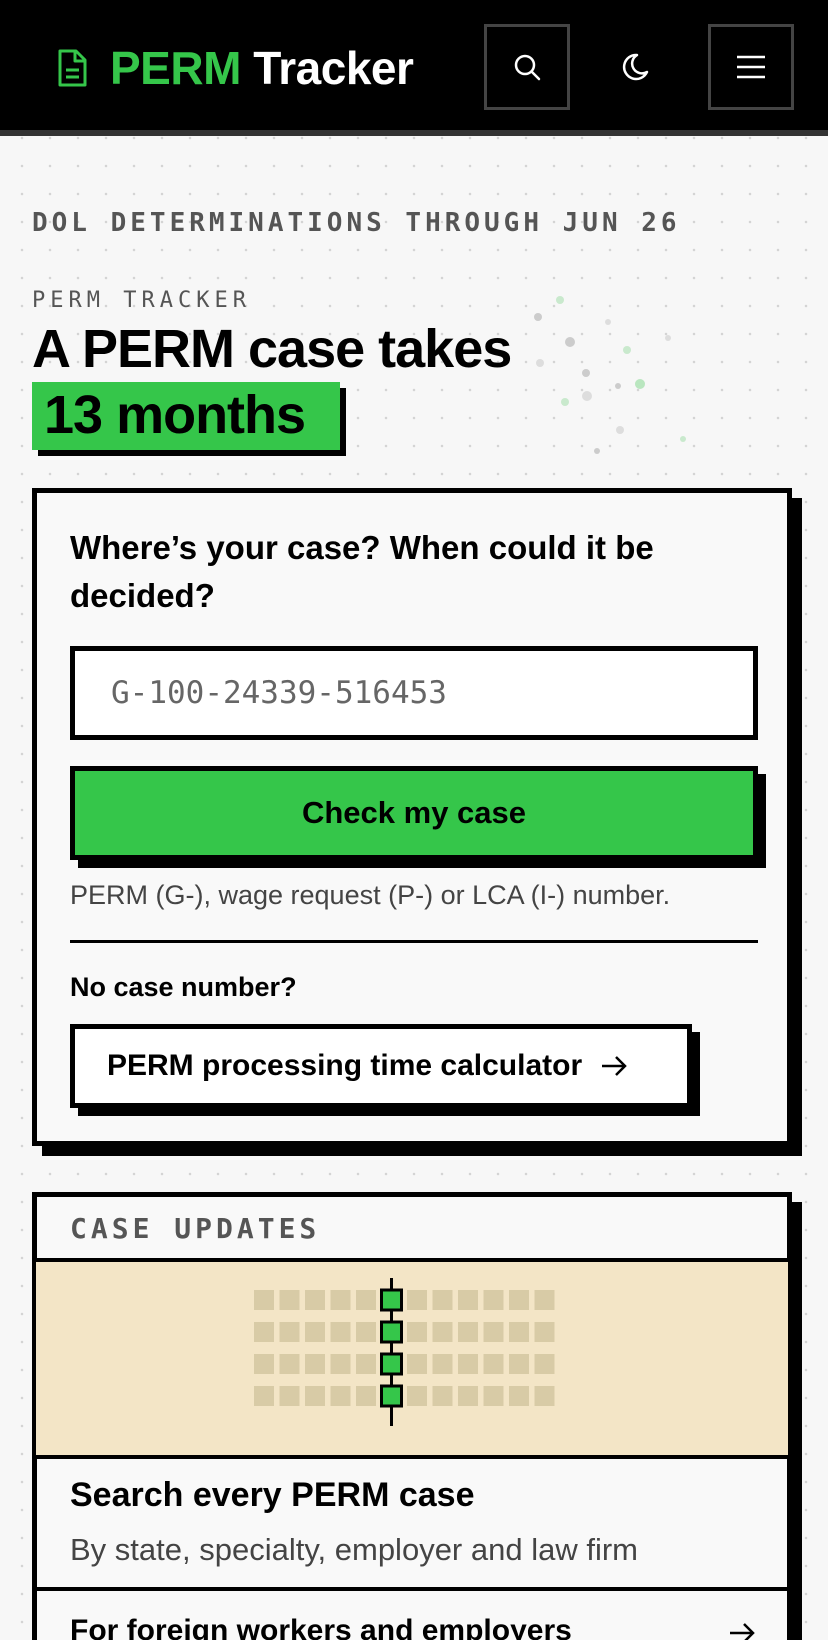  What do you see at coordinates (414, 813) in the screenshot?
I see `check-case-button: Check my case` at bounding box center [414, 813].